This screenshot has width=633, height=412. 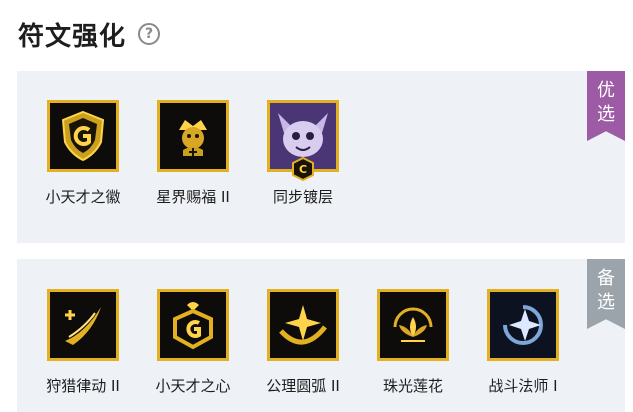 What do you see at coordinates (83, 136) in the screenshot?
I see `shield-g-icon` at bounding box center [83, 136].